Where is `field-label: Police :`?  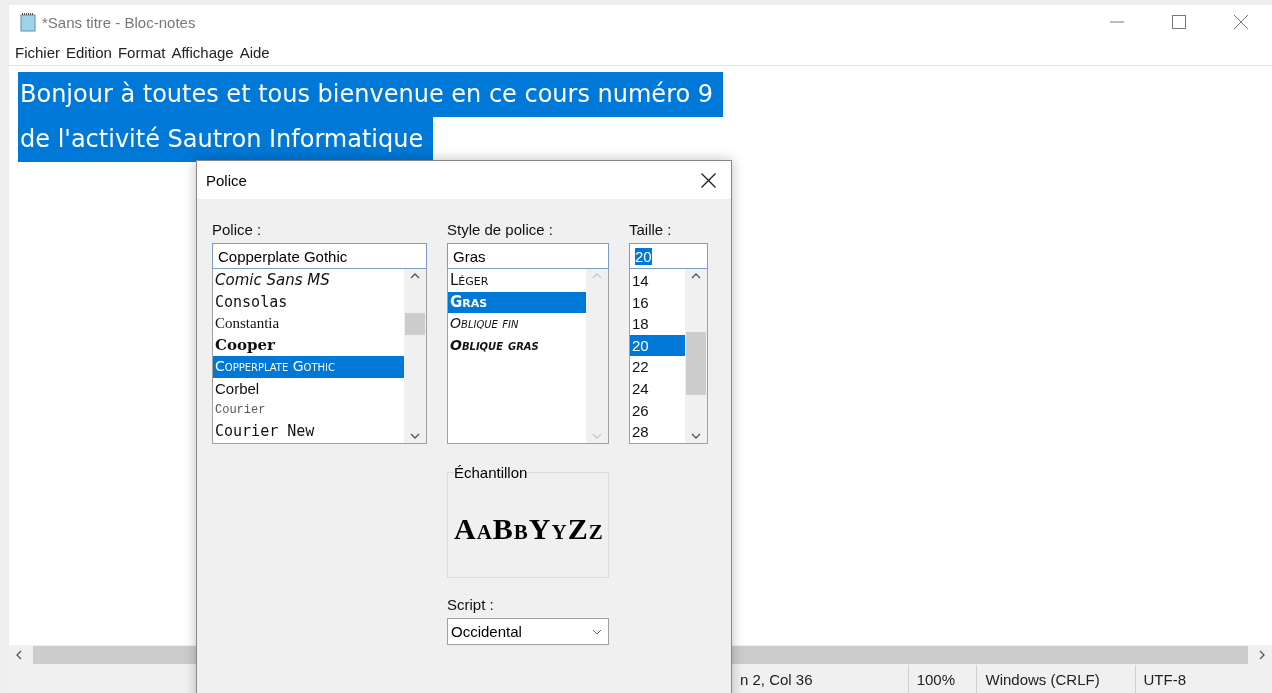
field-label: Police : is located at coordinates (237, 230).